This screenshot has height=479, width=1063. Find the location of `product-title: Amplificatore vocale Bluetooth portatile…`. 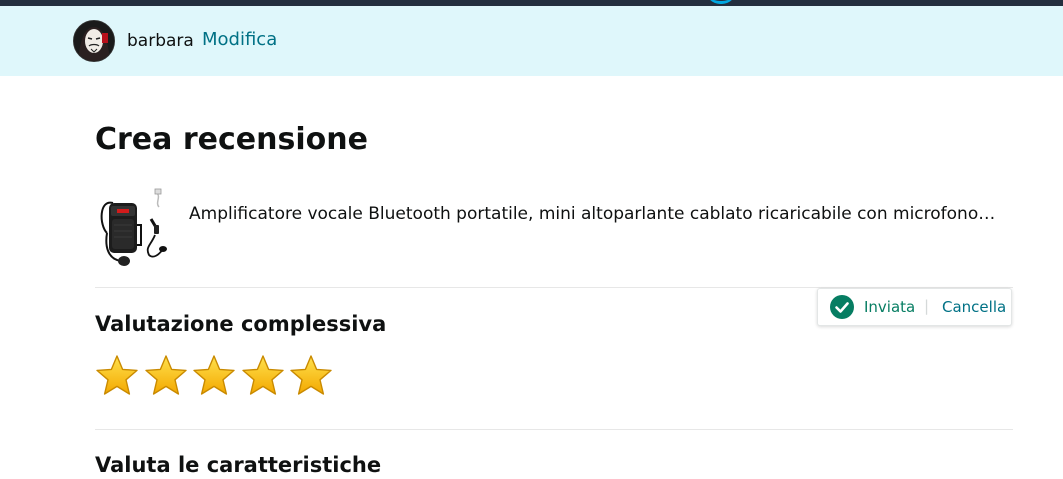

product-title: Amplificatore vocale Bluetooth portatile… is located at coordinates (599, 214).